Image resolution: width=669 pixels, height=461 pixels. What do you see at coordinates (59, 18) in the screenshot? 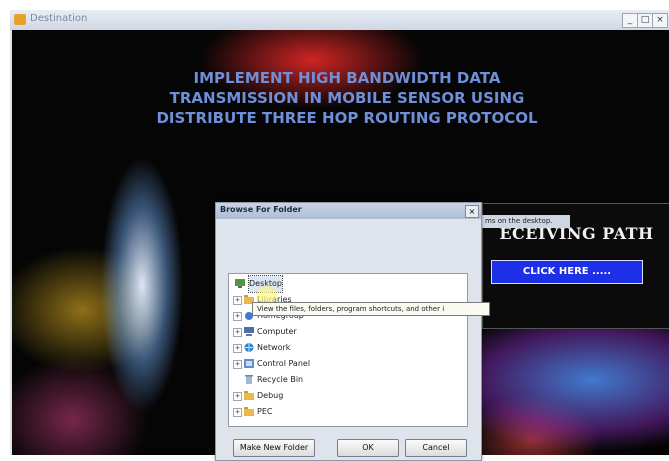
I see `window-title: Destination` at bounding box center [59, 18].